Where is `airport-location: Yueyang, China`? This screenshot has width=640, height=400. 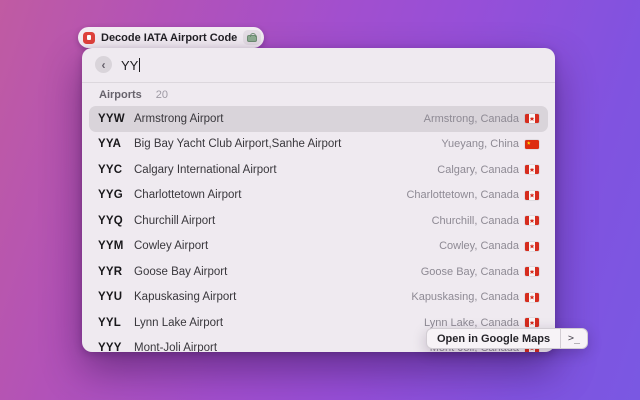 airport-location: Yueyang, China is located at coordinates (480, 144).